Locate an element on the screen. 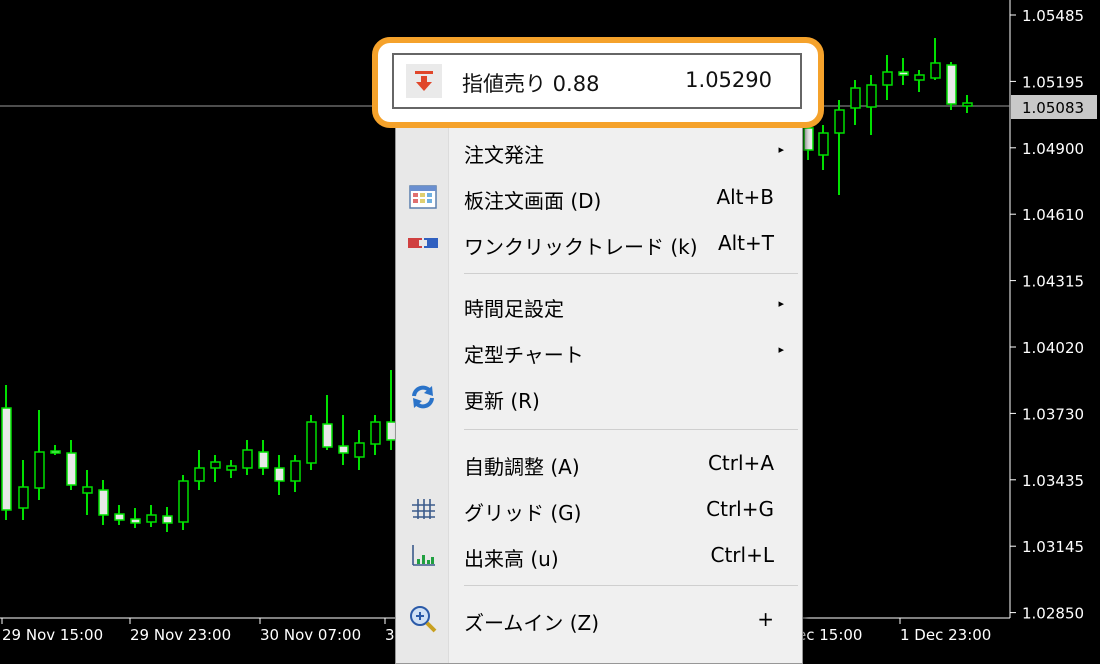 This screenshot has width=1100, height=664. price-tick-label: 1.04020 is located at coordinates (1053, 348).